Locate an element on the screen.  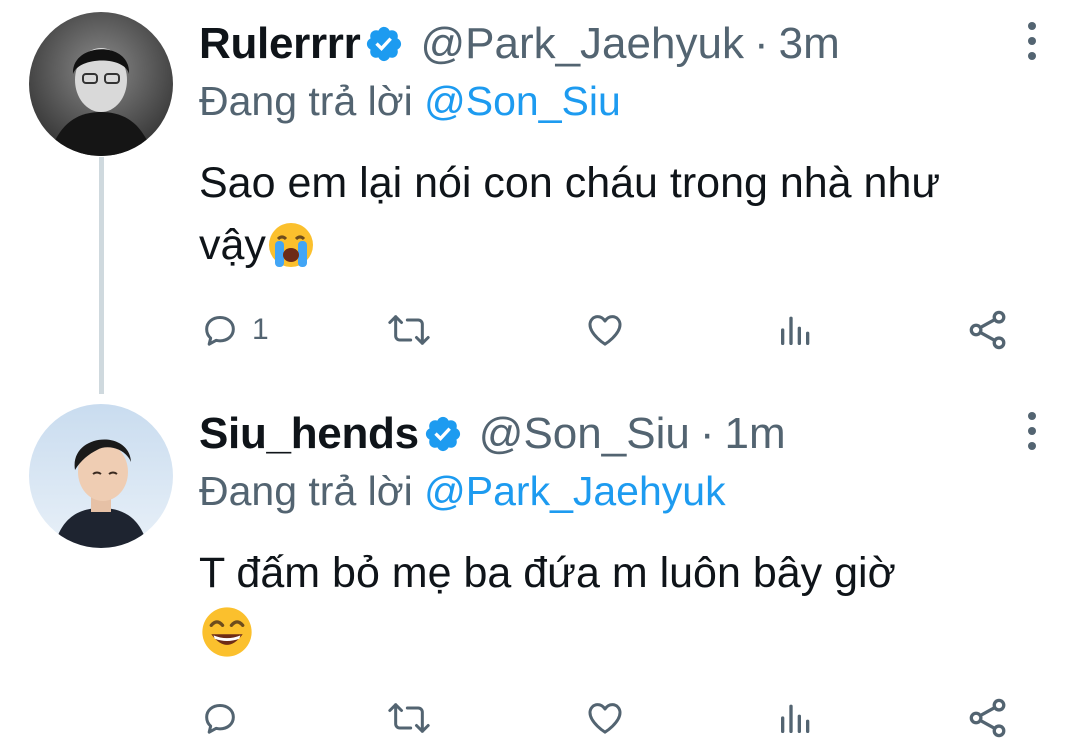
display-name: Siu_hends is located at coordinates (309, 434).